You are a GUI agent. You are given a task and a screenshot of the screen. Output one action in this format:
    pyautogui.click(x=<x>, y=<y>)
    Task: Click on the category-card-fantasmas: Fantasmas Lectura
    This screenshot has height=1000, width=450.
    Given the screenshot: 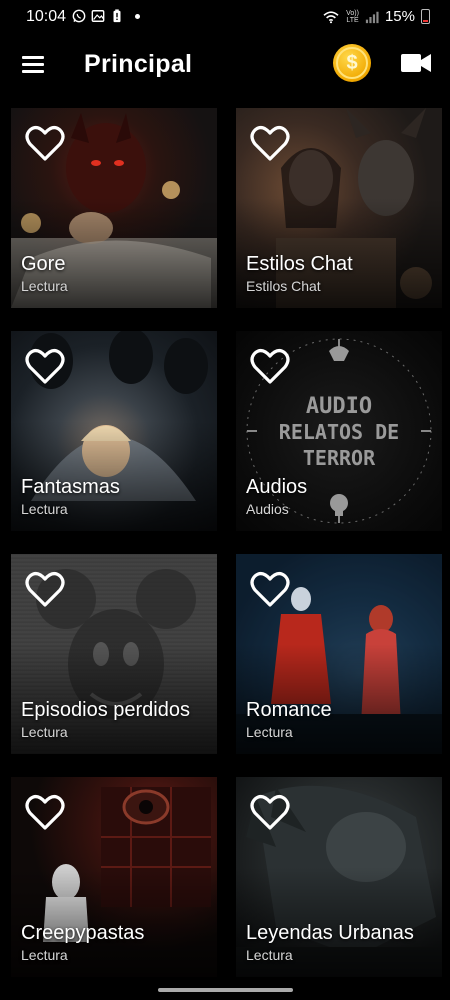 What is the action you would take?
    pyautogui.click(x=114, y=431)
    